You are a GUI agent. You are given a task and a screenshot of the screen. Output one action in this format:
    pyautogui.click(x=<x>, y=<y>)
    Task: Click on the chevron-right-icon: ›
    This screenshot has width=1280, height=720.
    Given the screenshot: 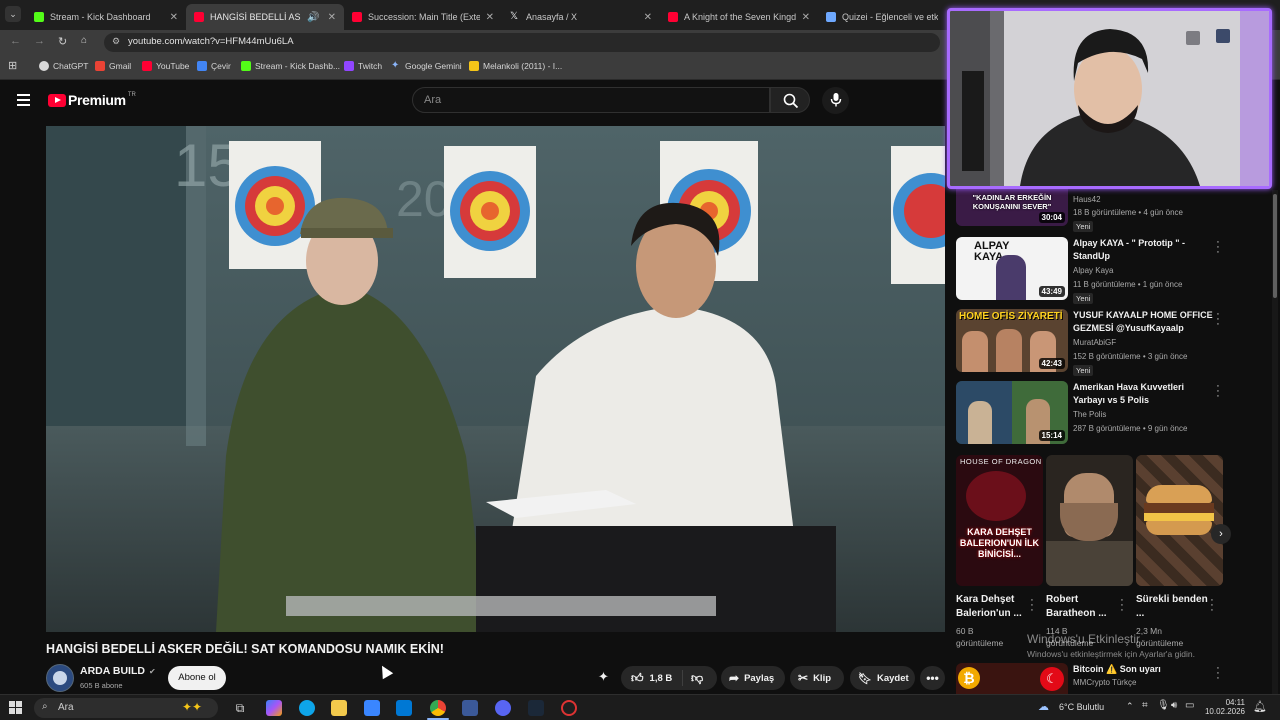 What is the action you would take?
    pyautogui.click(x=1221, y=534)
    